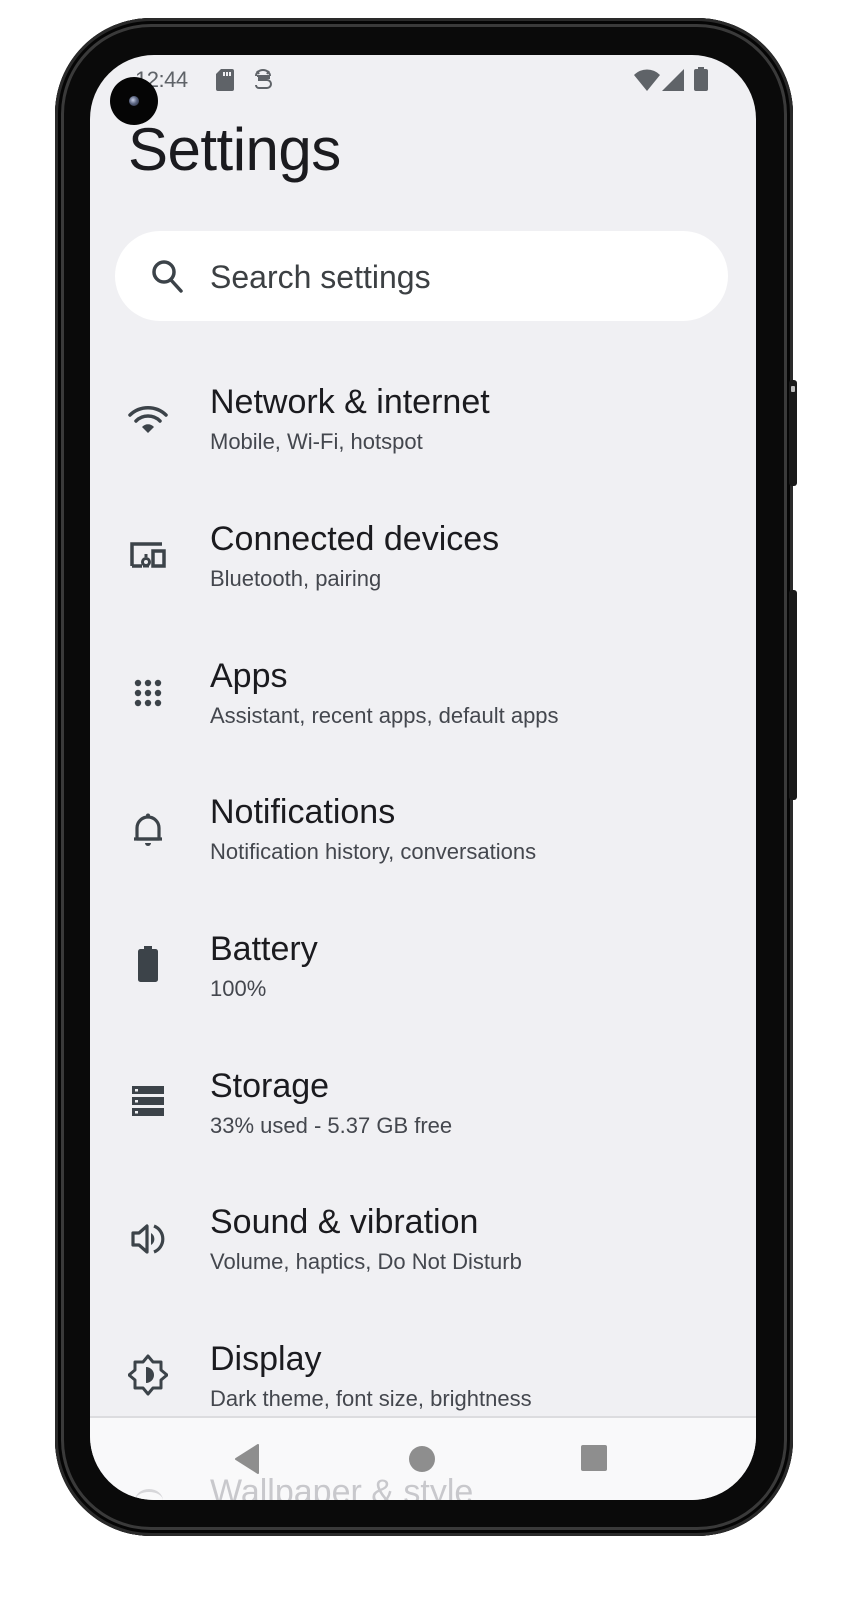 The height and width of the screenshot is (1600, 865). Describe the element at coordinates (366, 1261) in the screenshot. I see `item-summary: Volume, haptics, Do Not Disturb` at that location.